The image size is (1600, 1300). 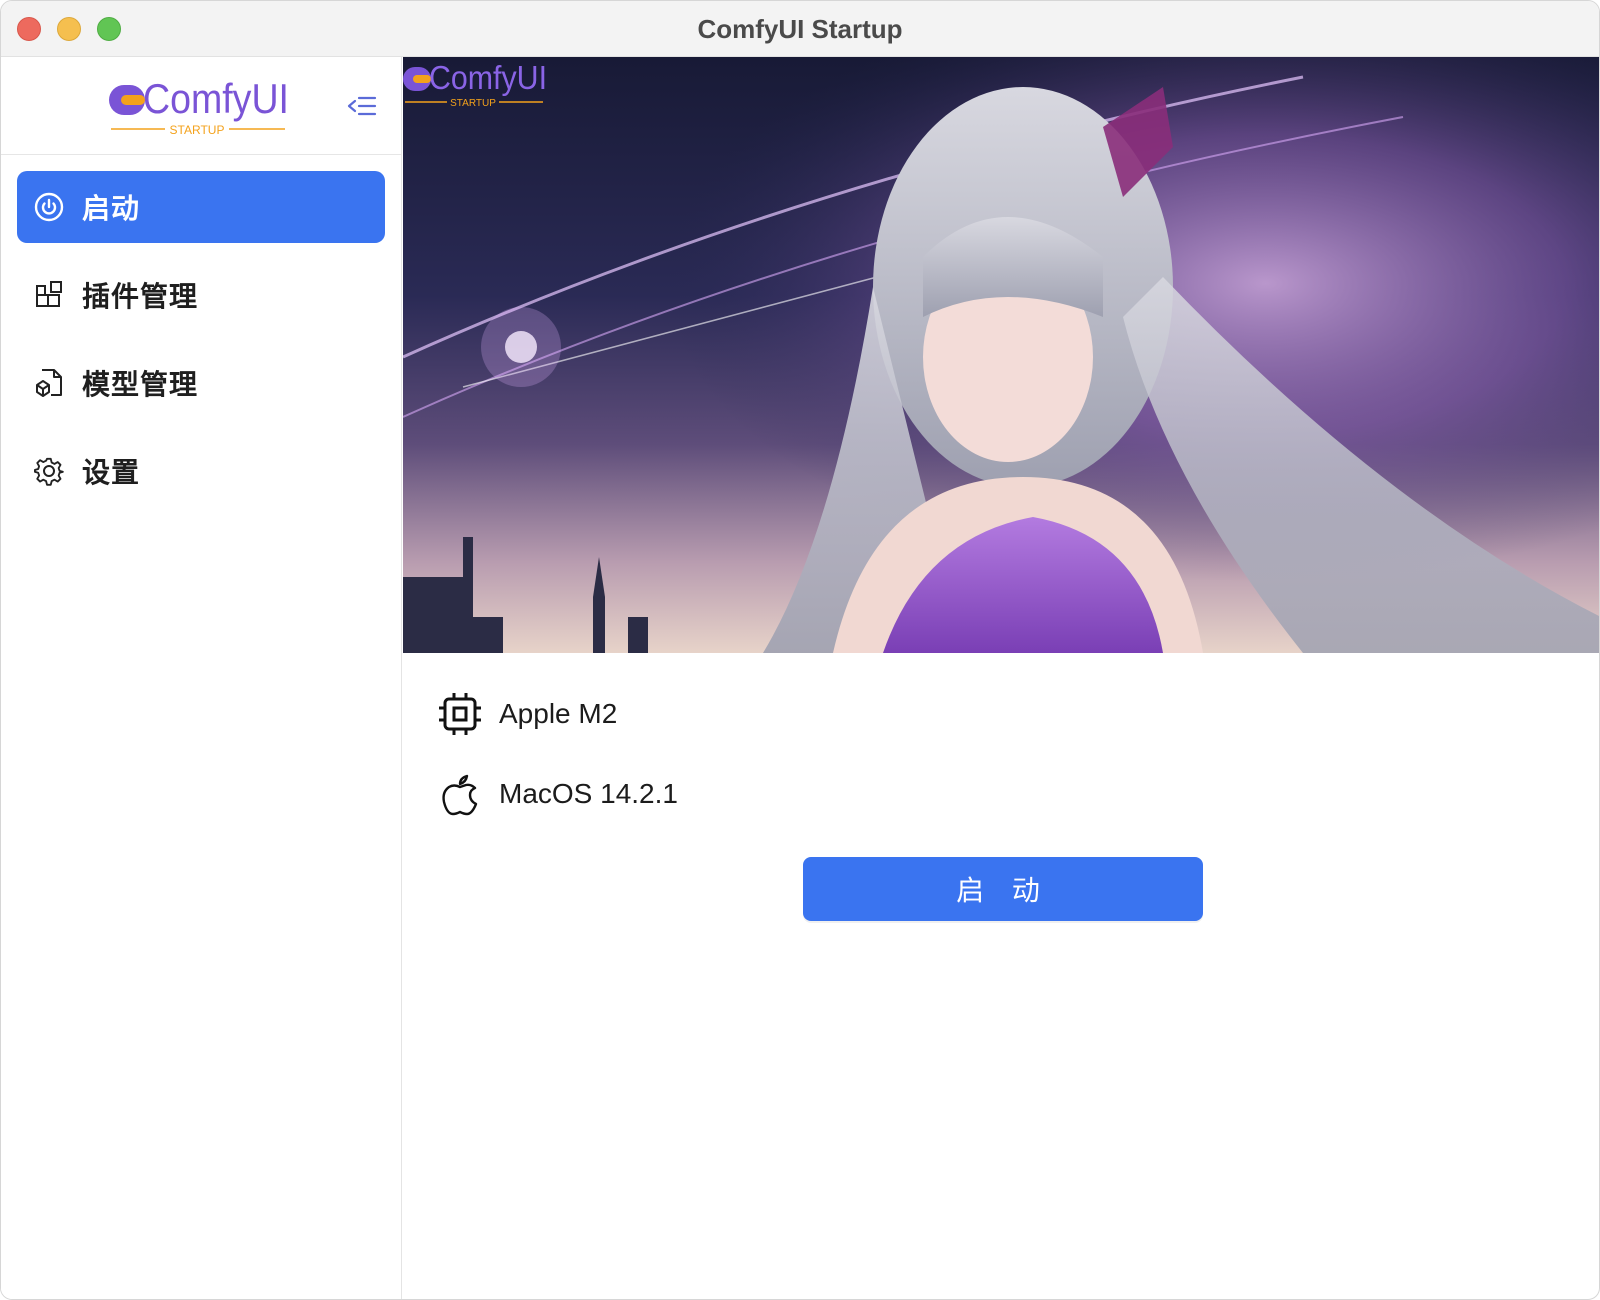 I want to click on os-info-row: MacOS 14.2.1, so click(x=557, y=794).